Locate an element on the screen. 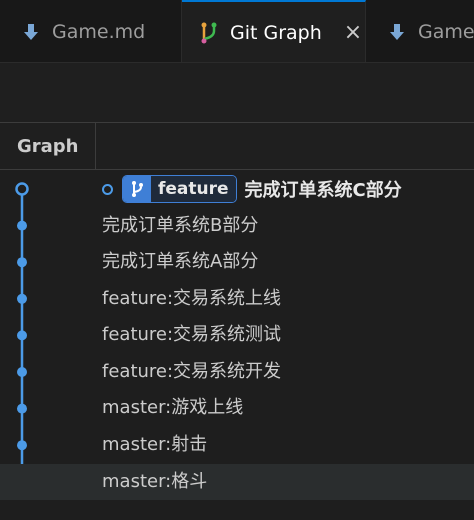 The image size is (474, 520). tab-game-md-2: Game. is located at coordinates (420, 31).